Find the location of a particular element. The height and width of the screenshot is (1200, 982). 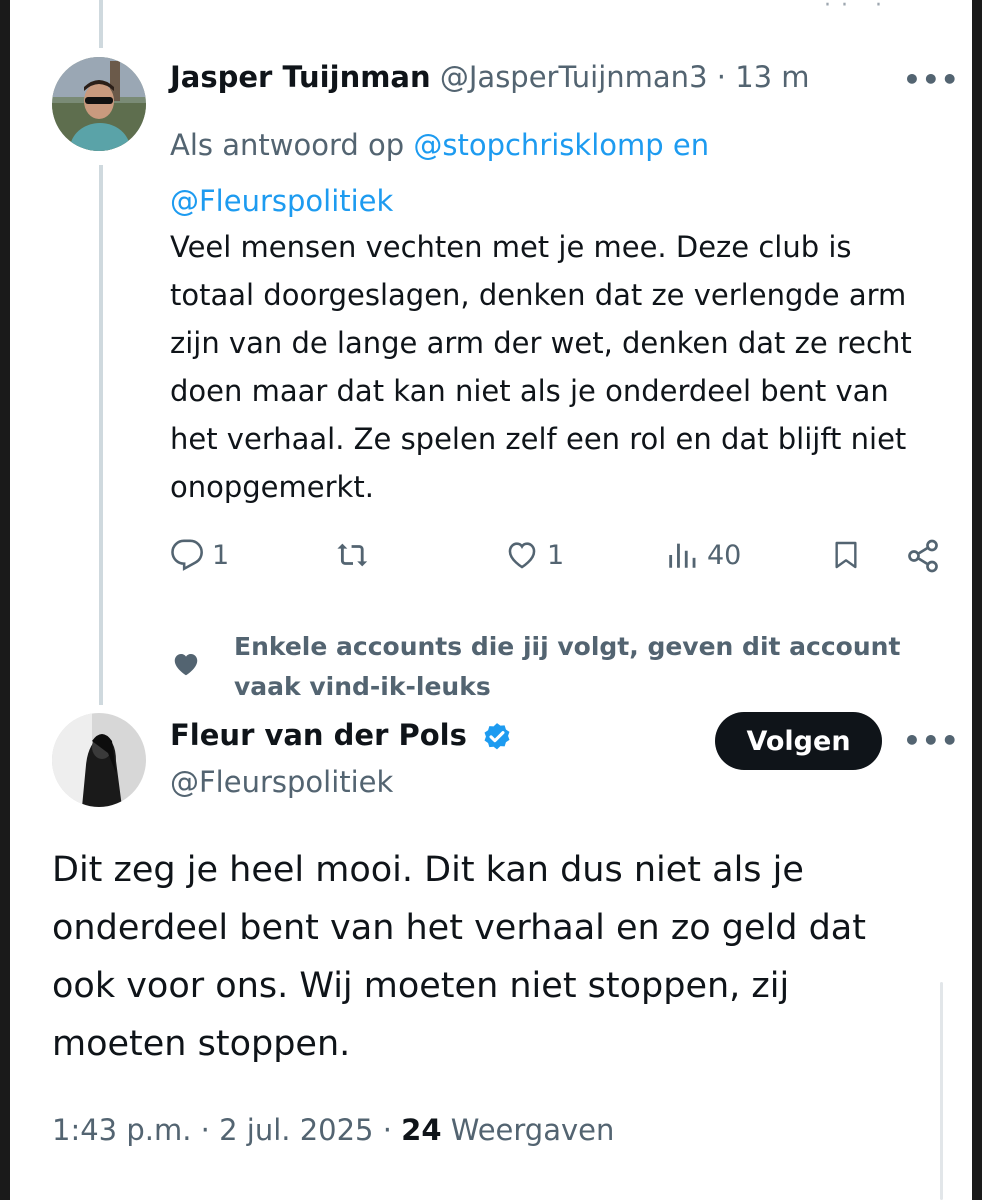

thread-connector-top is located at coordinates (101, 24).